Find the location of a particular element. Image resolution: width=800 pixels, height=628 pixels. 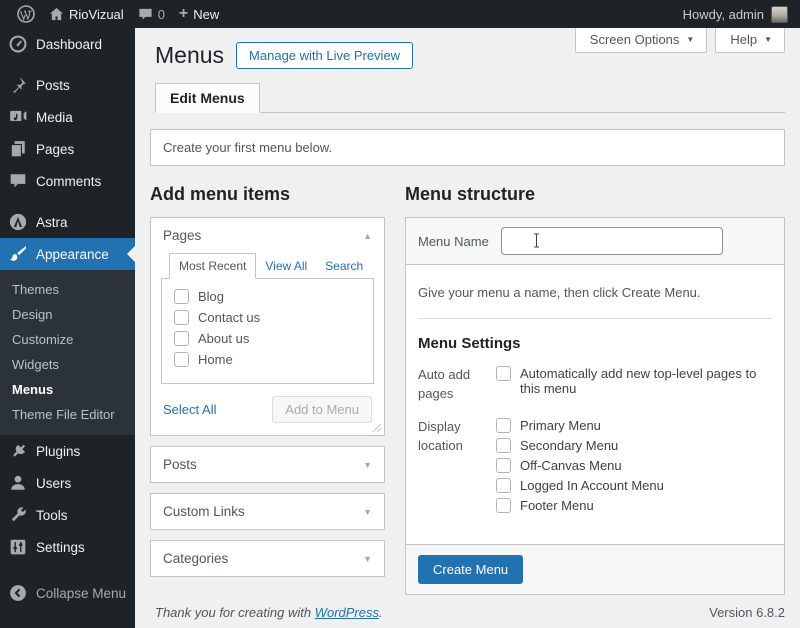

sidebar-item-settings: Settings is located at coordinates (67, 547).